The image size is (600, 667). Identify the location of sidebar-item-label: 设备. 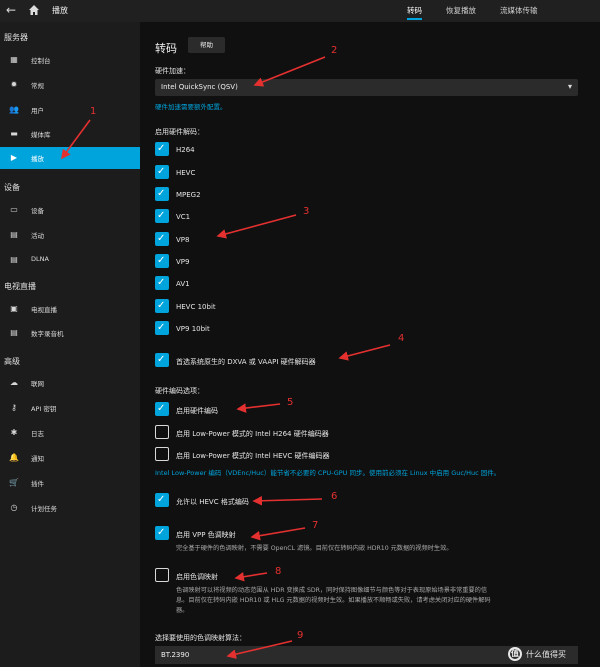
(37, 211).